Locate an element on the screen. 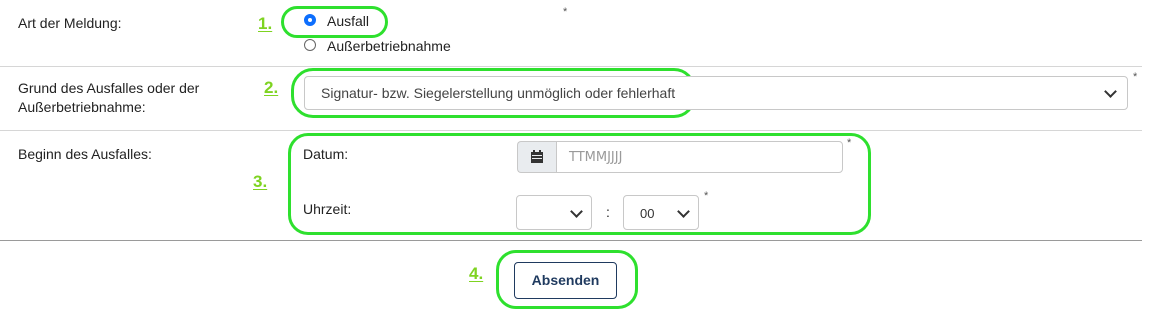  calendar-icon is located at coordinates (537, 156).